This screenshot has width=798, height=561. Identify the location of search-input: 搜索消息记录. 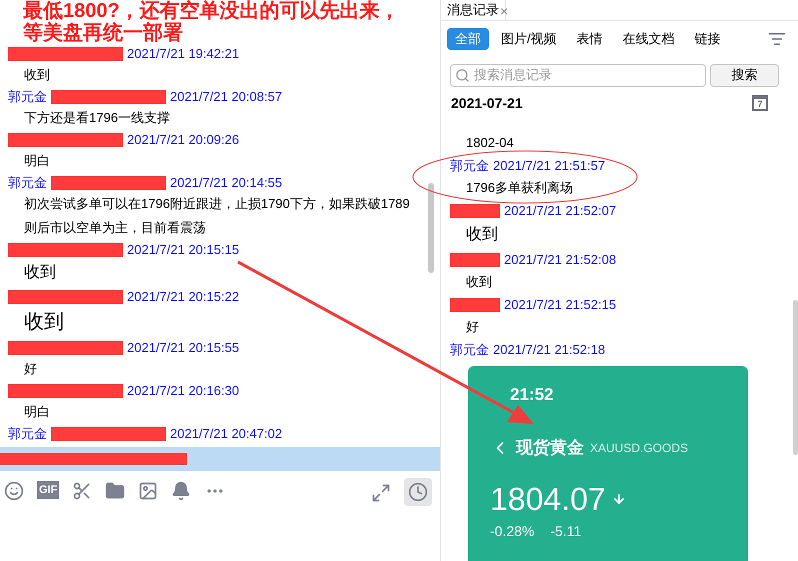
(587, 75).